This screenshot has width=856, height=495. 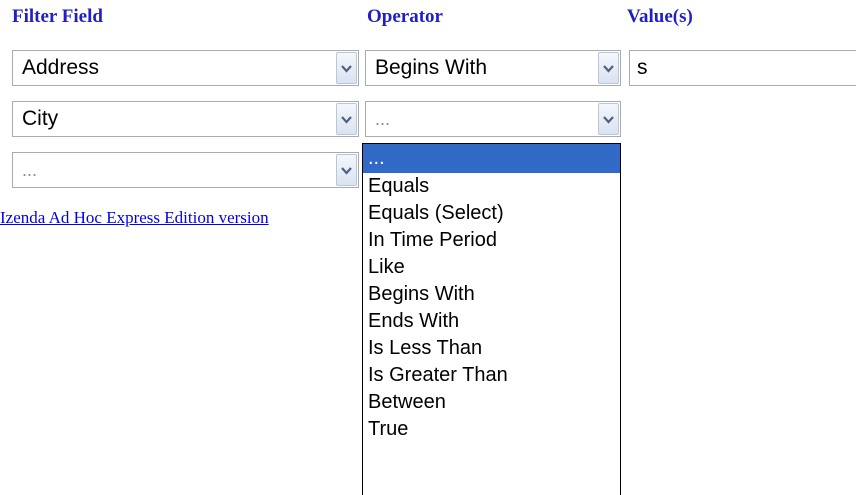 What do you see at coordinates (491, 267) in the screenshot?
I see `operator-option: Like` at bounding box center [491, 267].